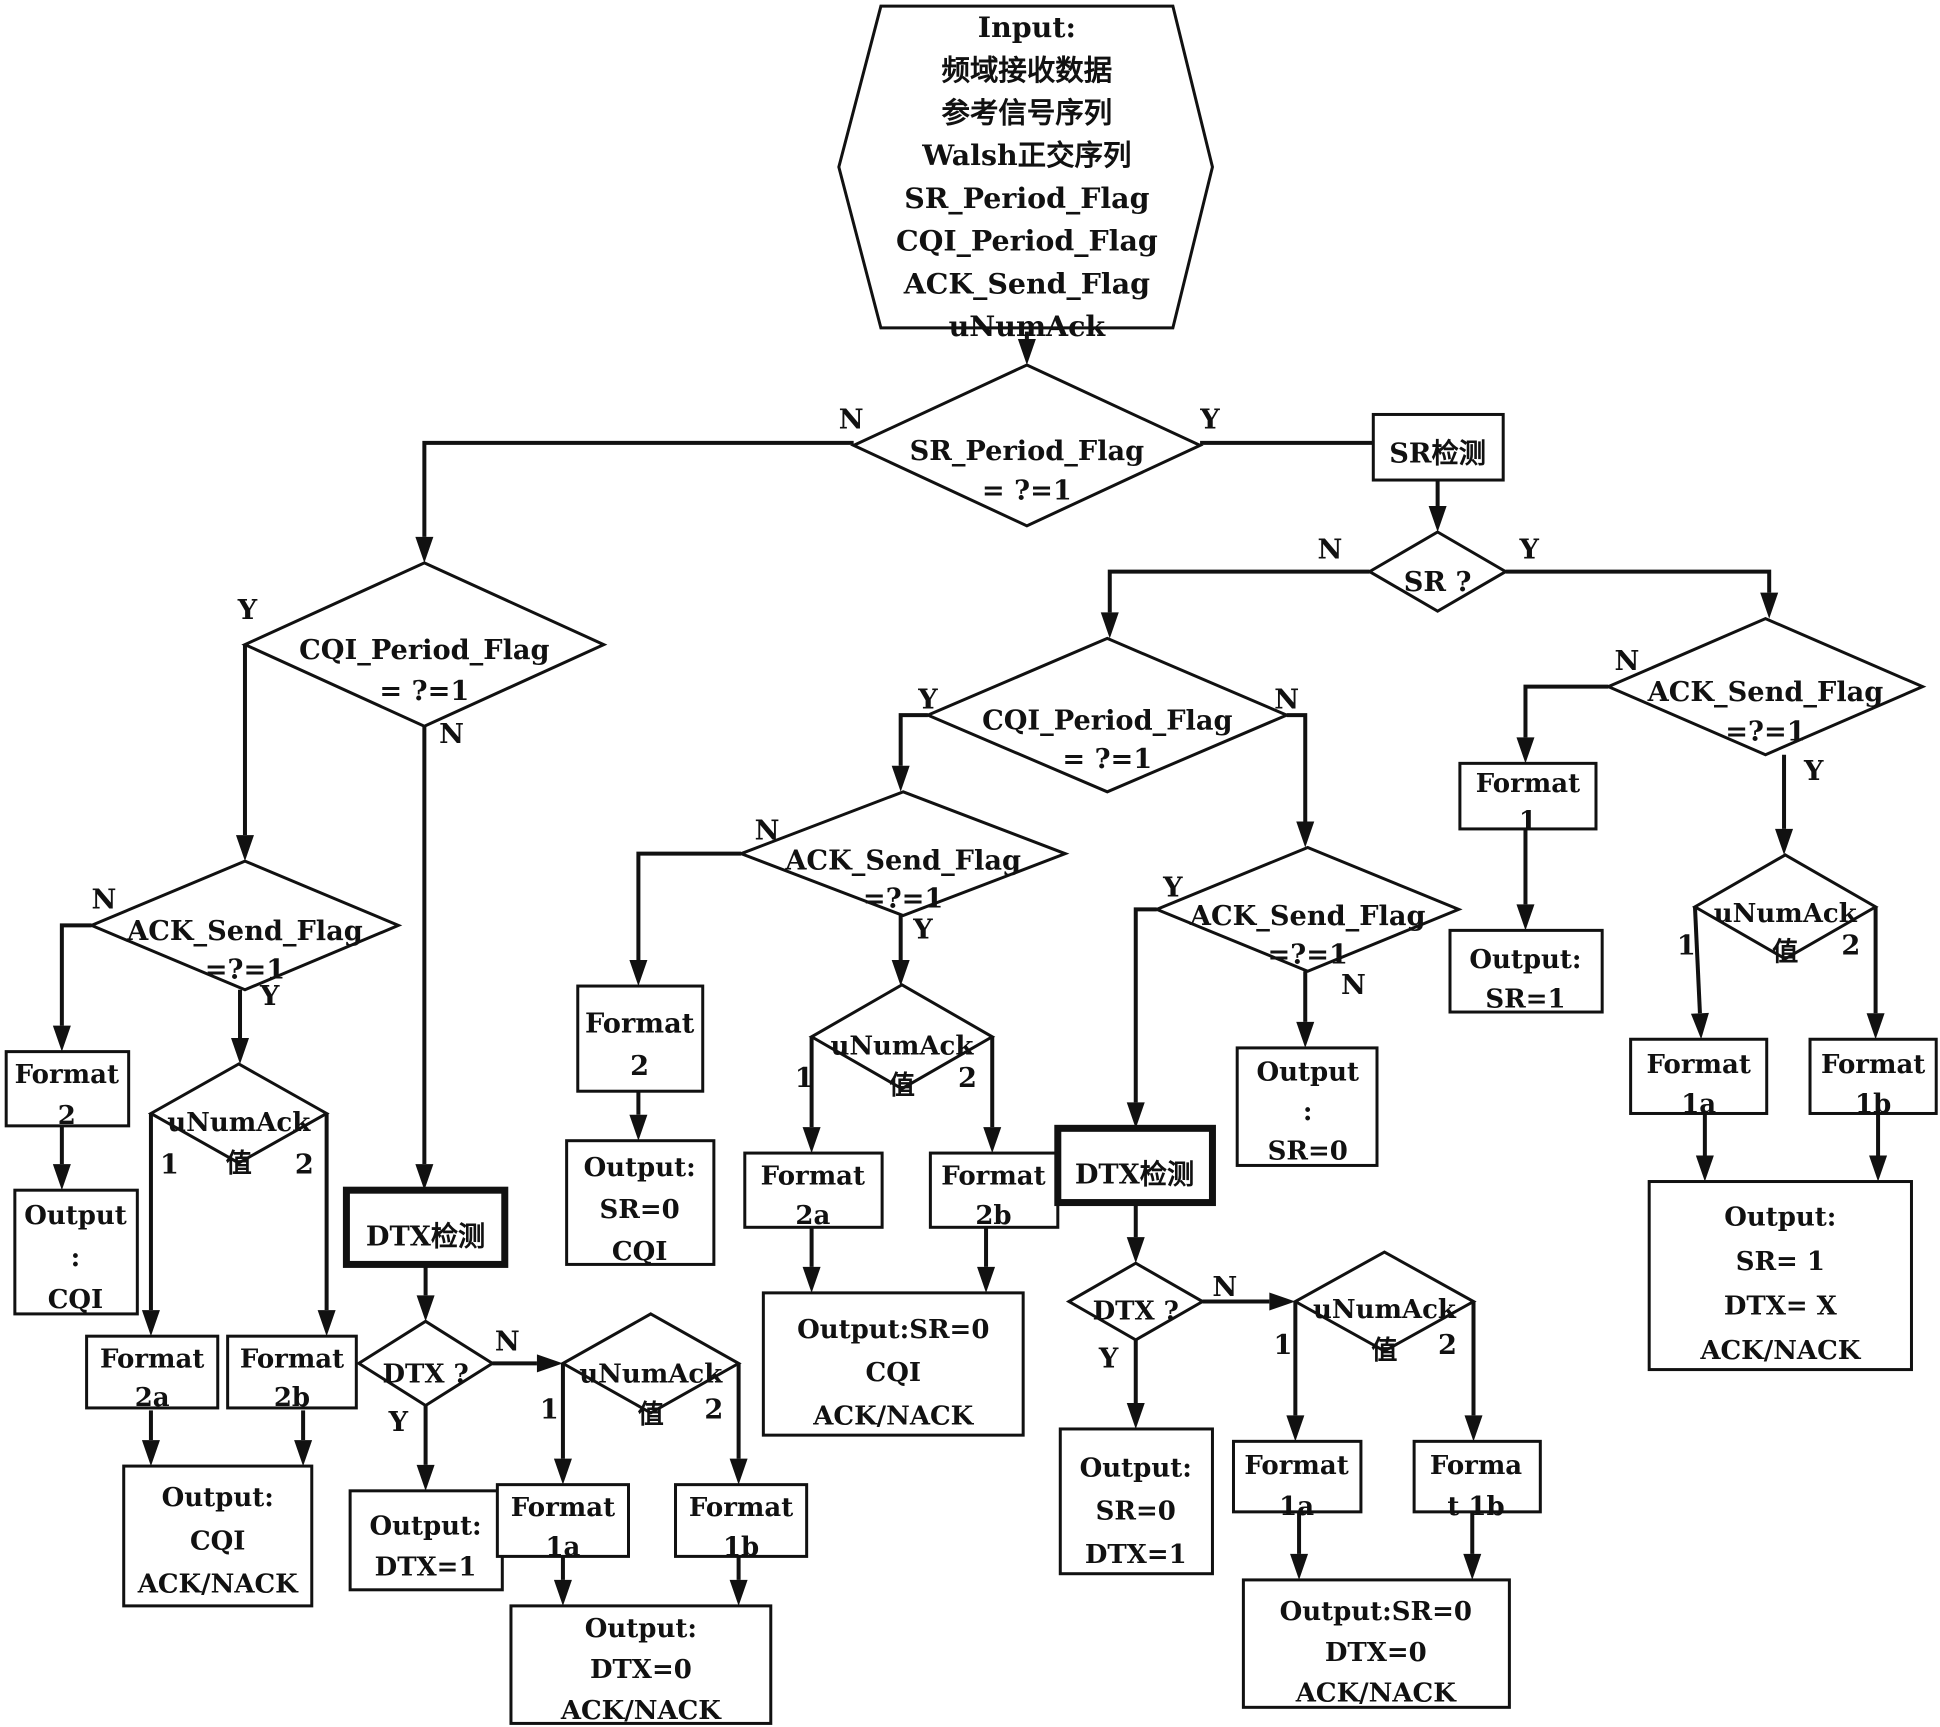 This screenshot has width=1940, height=1727. I want to click on node-dtx-detect-left: DTX检测, so click(425, 1227).